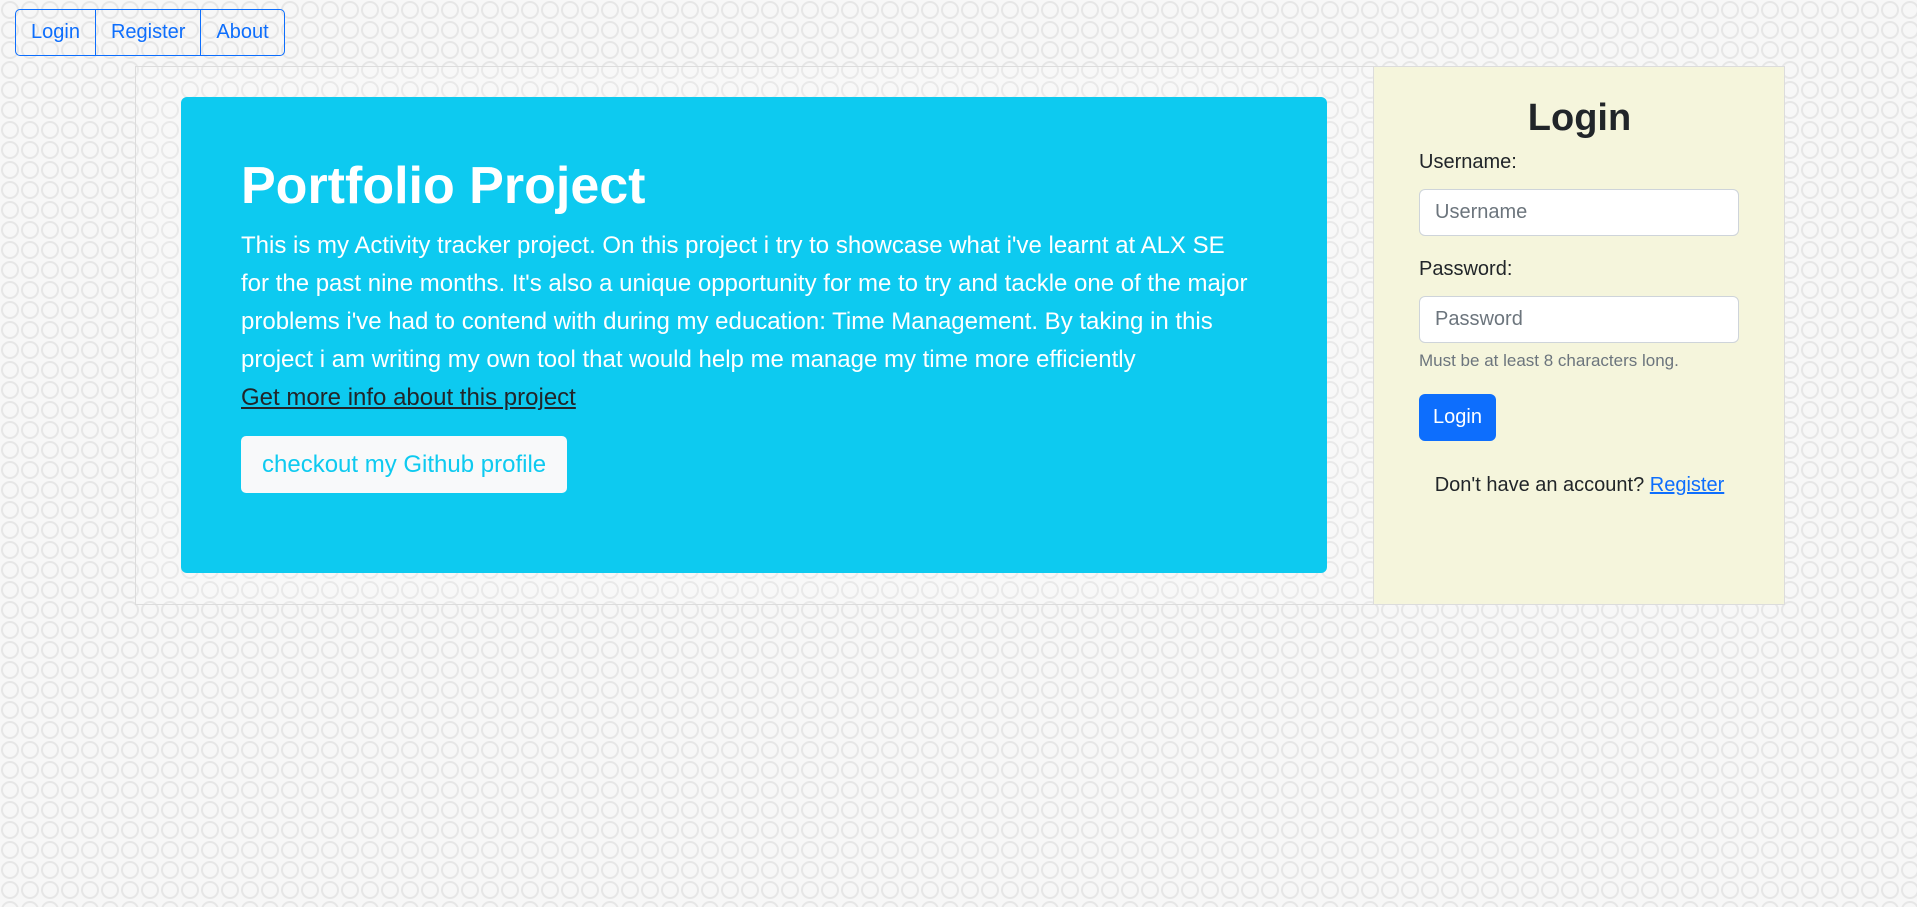 This screenshot has height=907, width=1917. Describe the element at coordinates (1468, 162) in the screenshot. I see `username-label: Username:` at that location.